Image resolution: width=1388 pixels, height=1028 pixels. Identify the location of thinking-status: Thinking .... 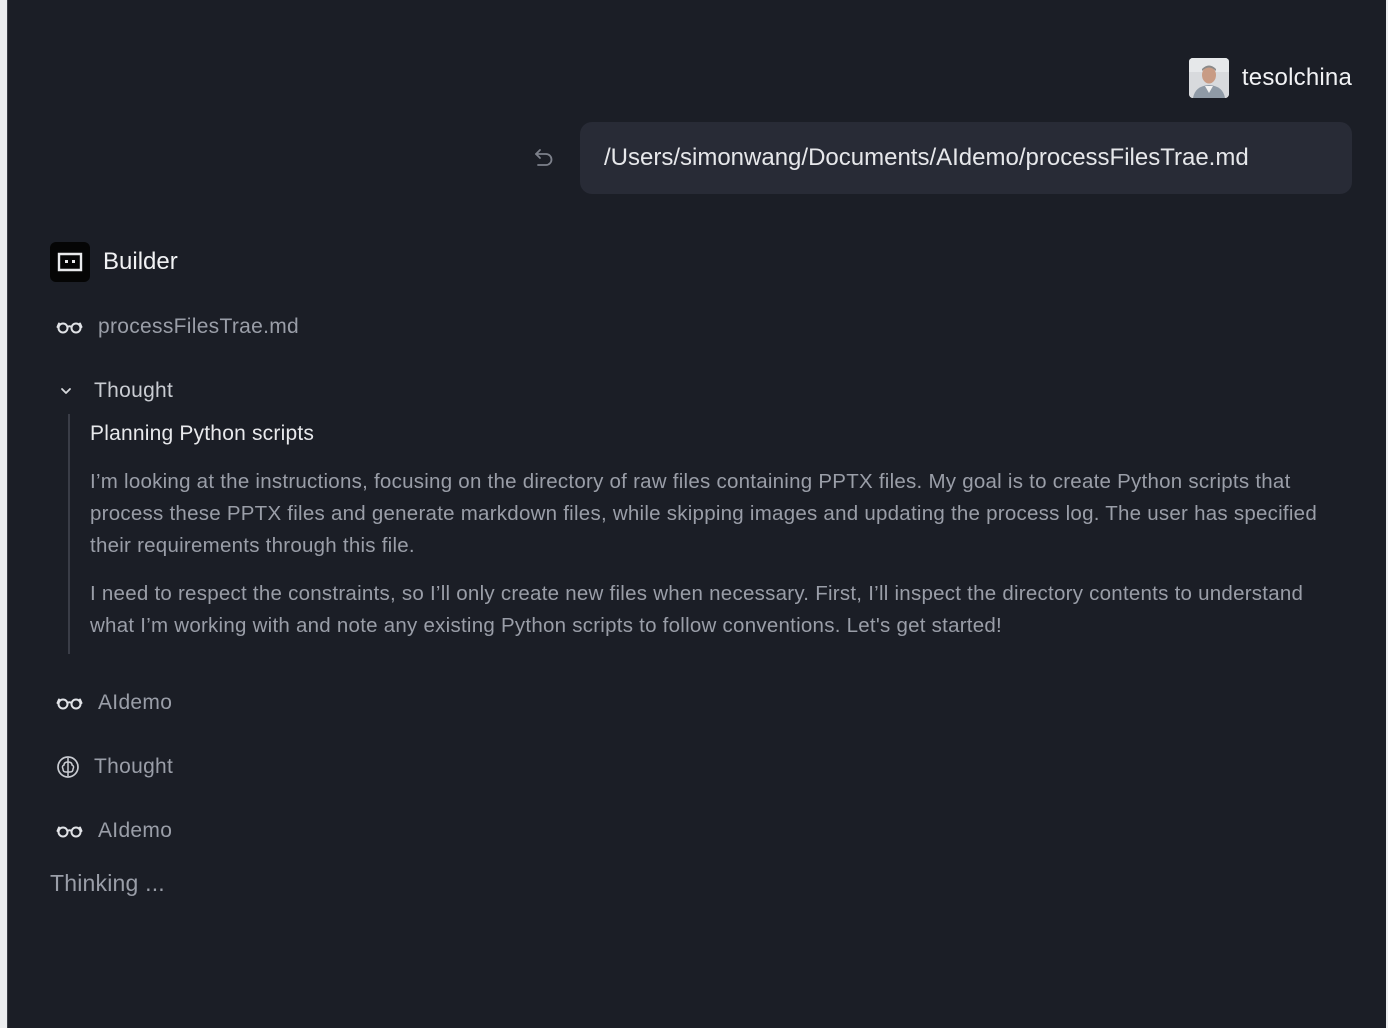
(107, 883).